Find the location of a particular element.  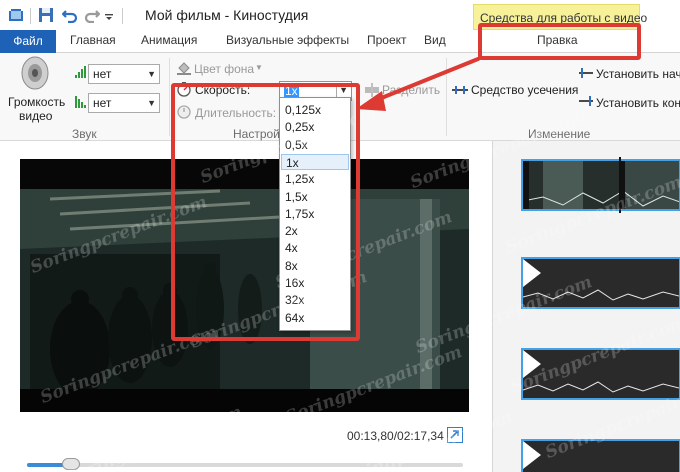

trim-tool-button: Средство усечения is located at coordinates (524, 90).